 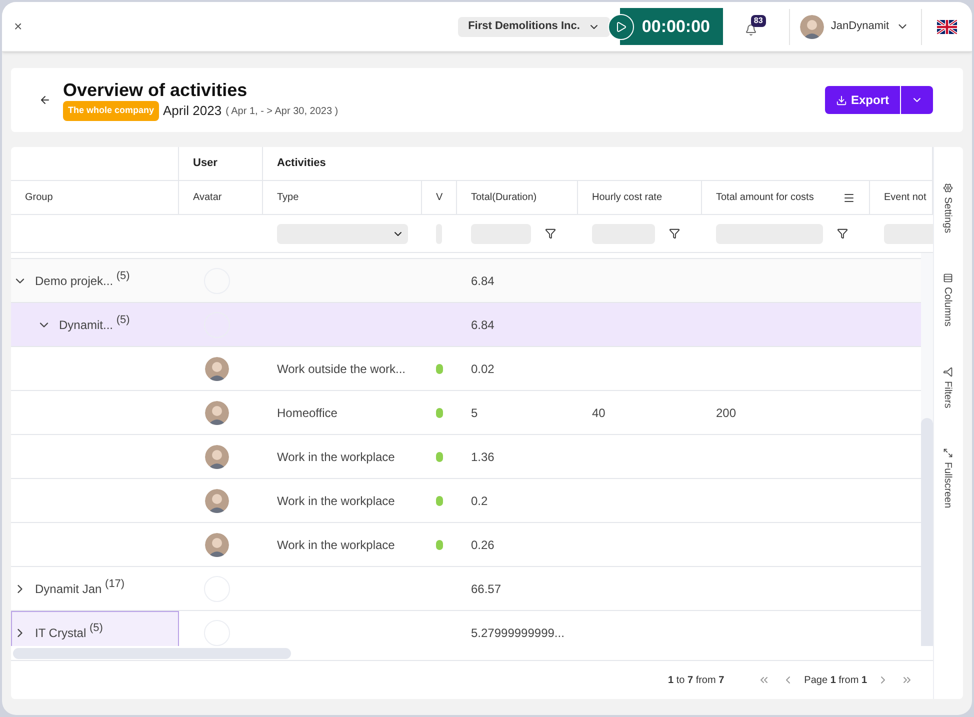 What do you see at coordinates (907, 680) in the screenshot?
I see `last-page-icon` at bounding box center [907, 680].